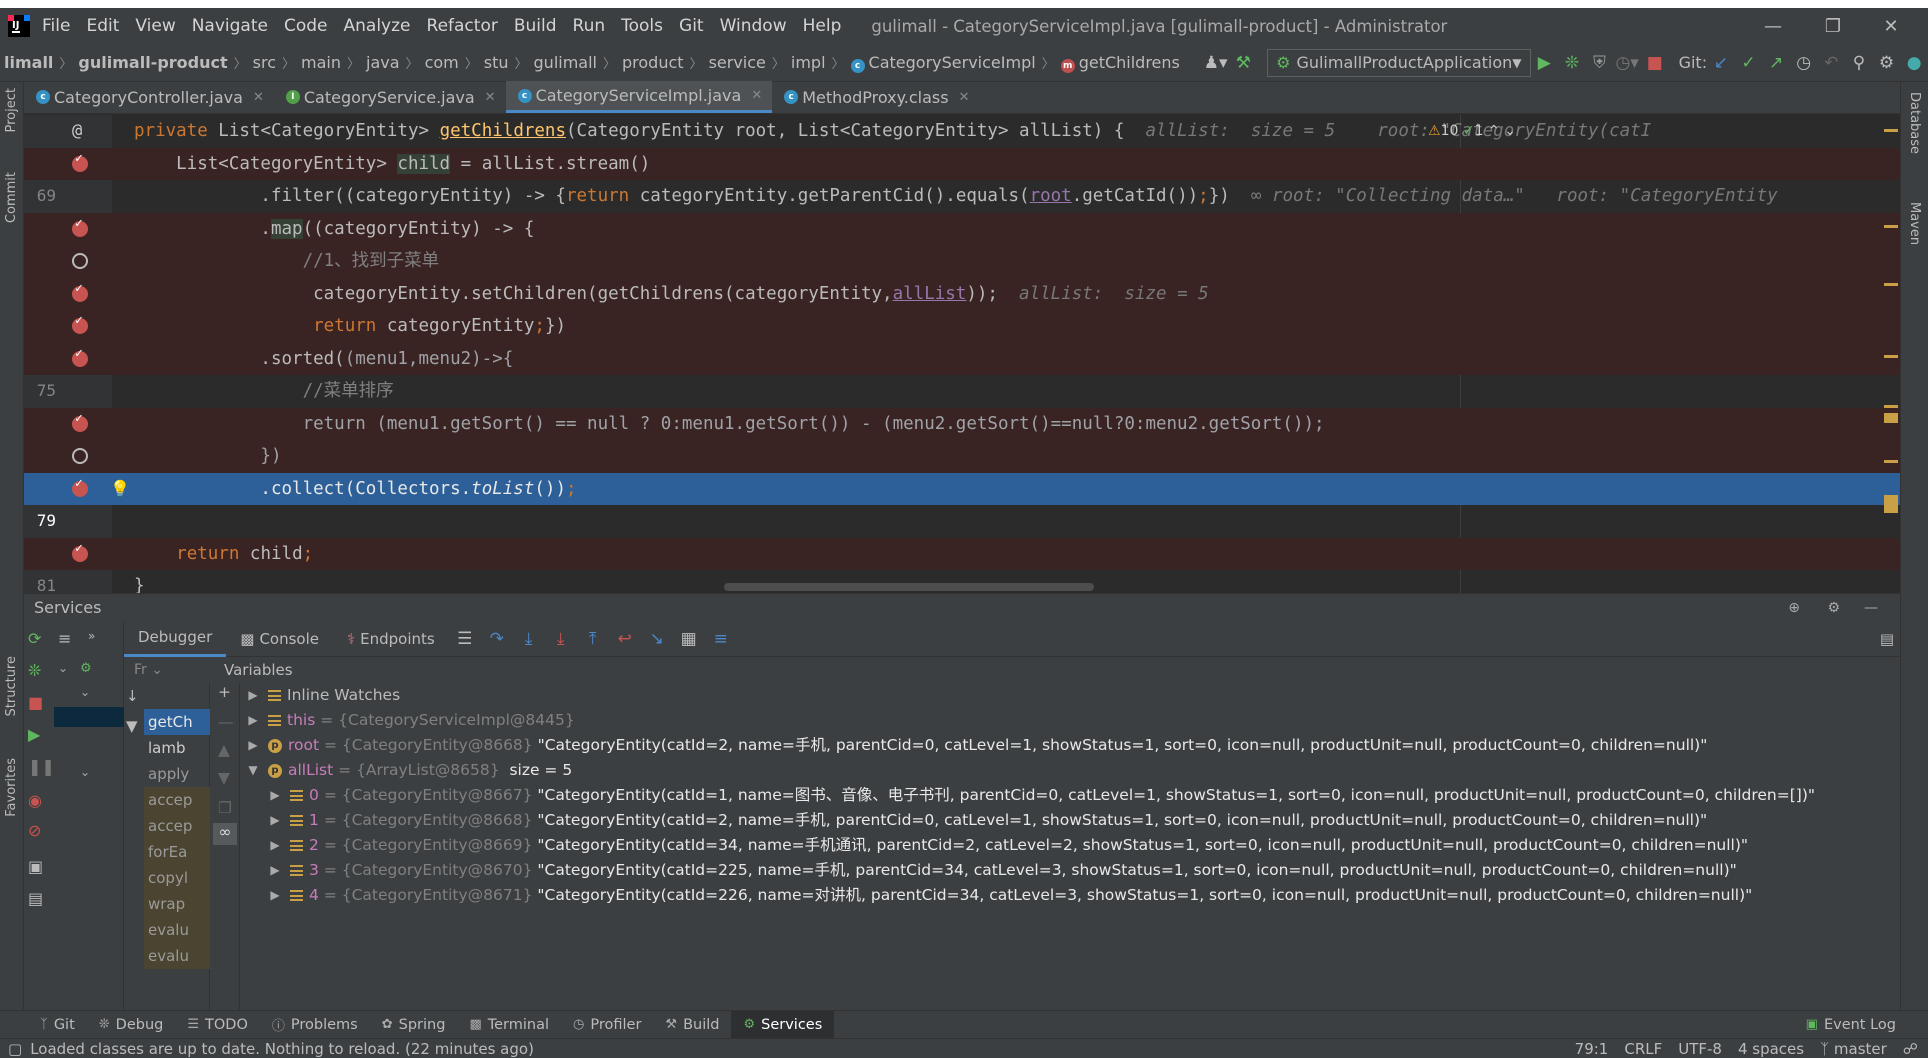 The image size is (1928, 1058). Describe the element at coordinates (41, 766) in the screenshot. I see `pause-icon: ❚❚` at that location.